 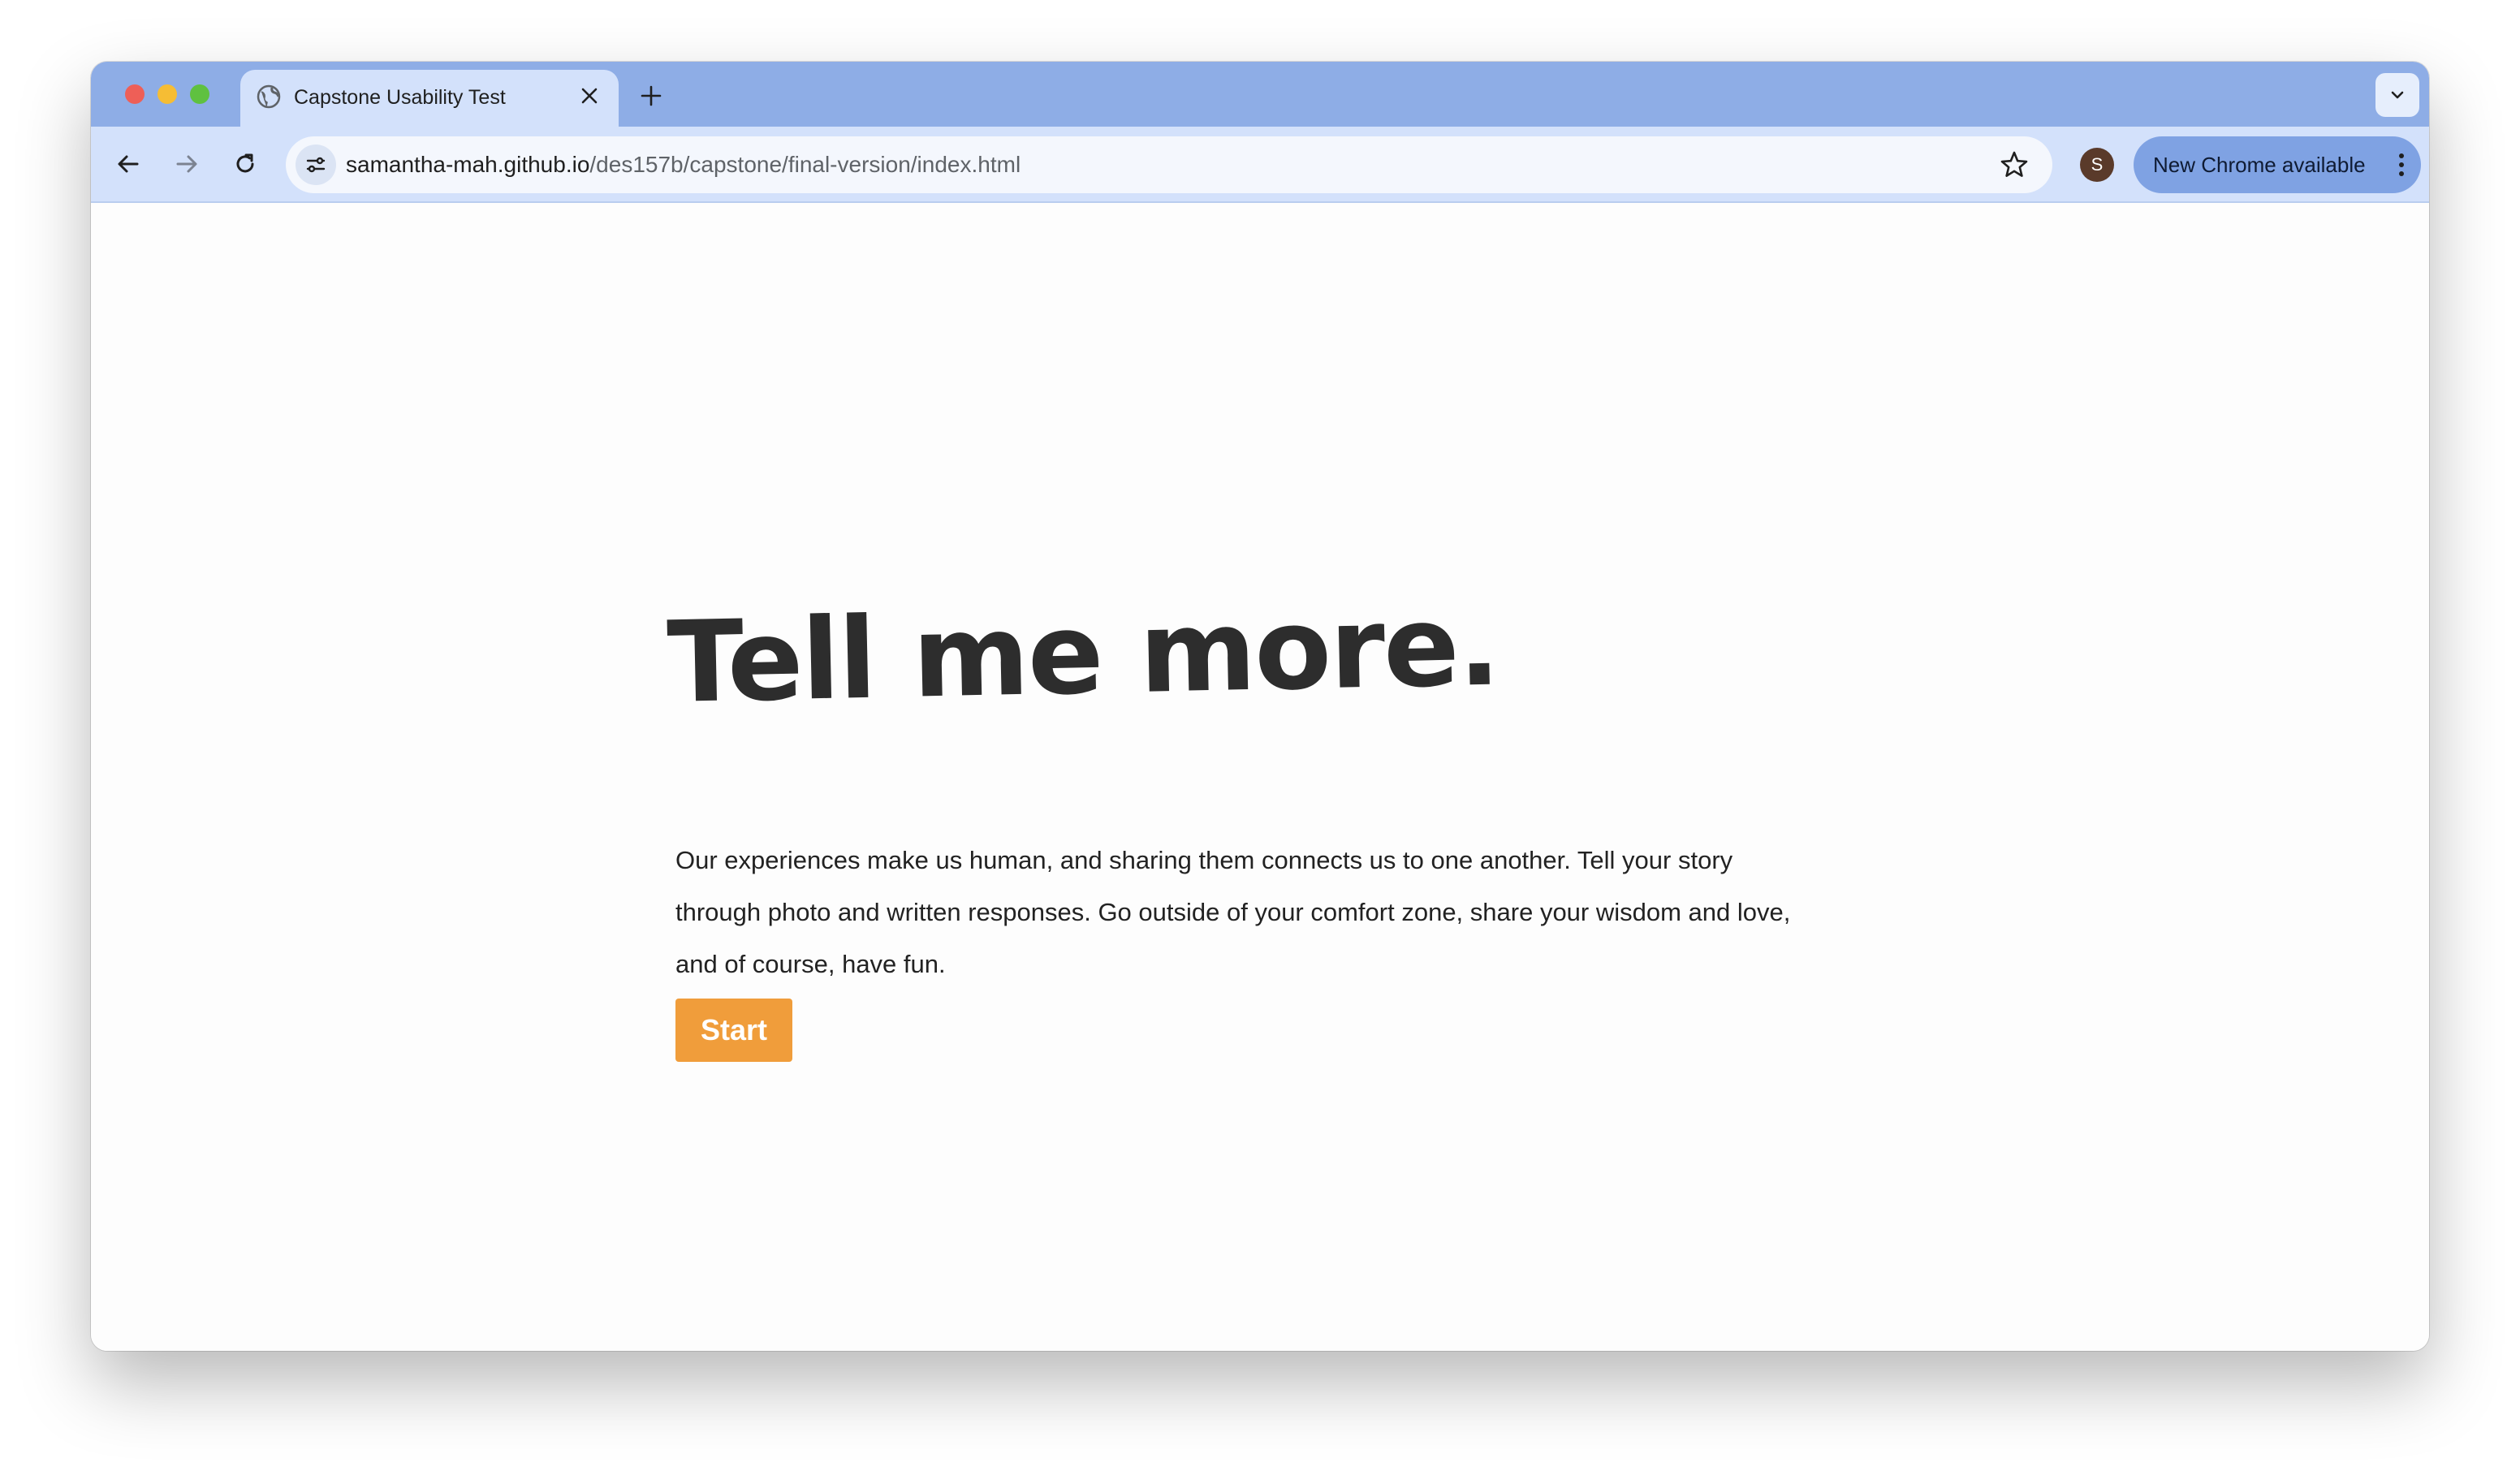 I want to click on tab-title: Capstone Usability Test, so click(x=400, y=97).